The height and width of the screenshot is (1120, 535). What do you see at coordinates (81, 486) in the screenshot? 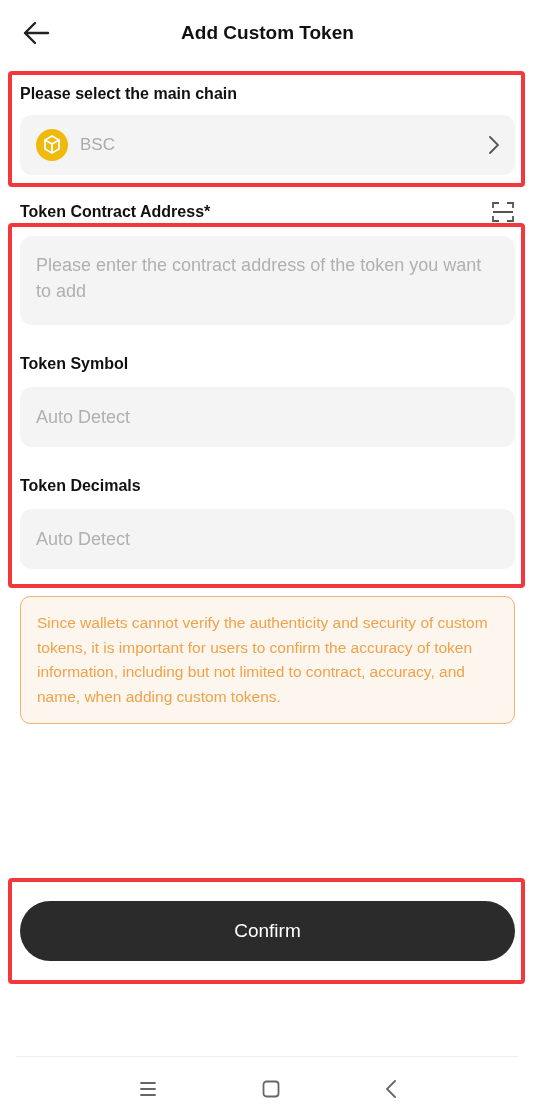
I see `field-label: Token Decimals` at bounding box center [81, 486].